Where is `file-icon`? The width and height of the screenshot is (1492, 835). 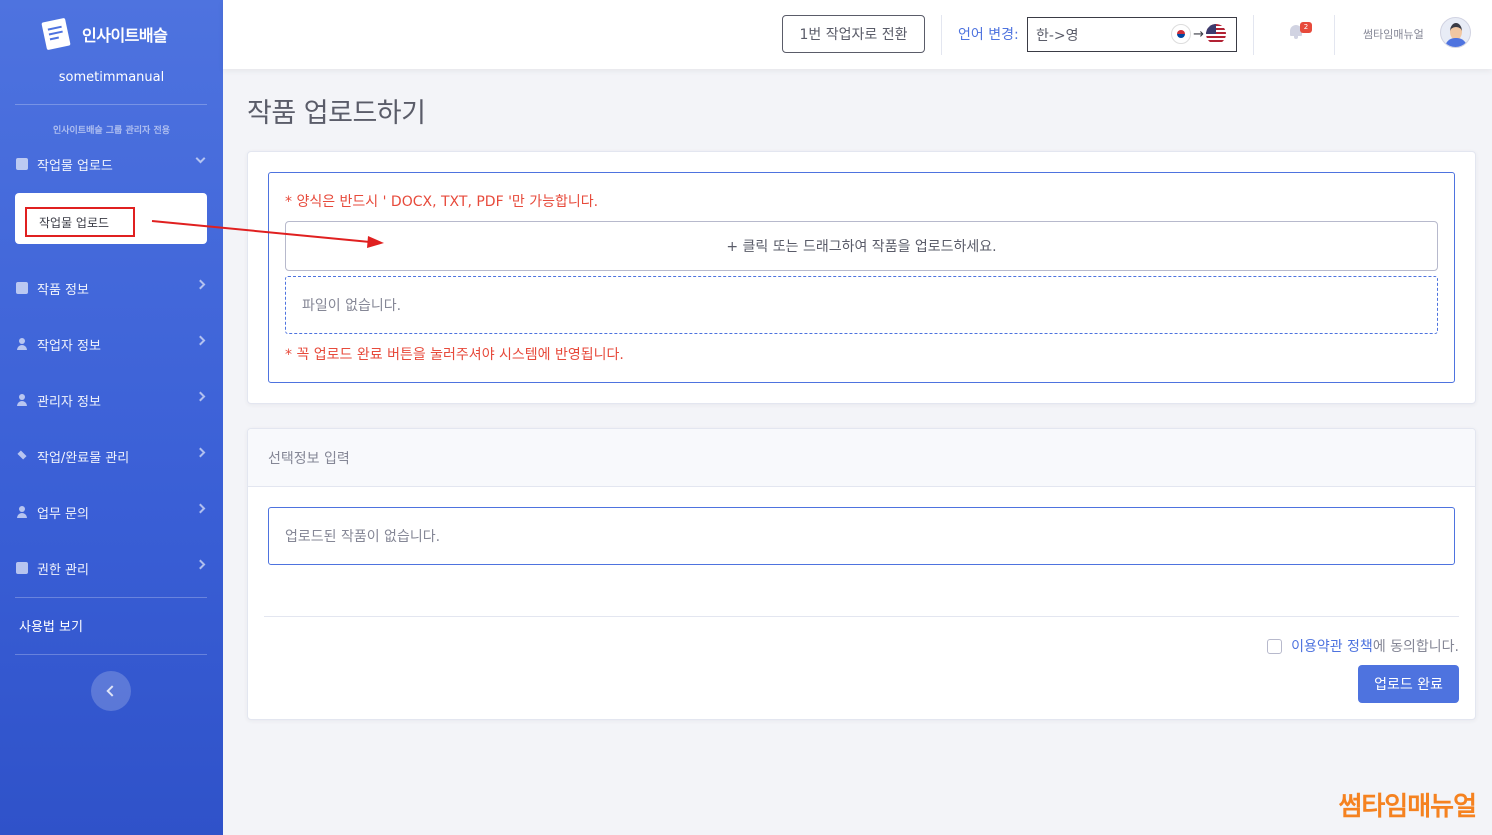 file-icon is located at coordinates (22, 568).